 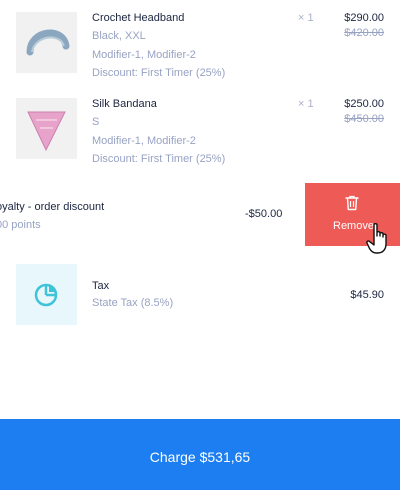 What do you see at coordinates (46, 128) in the screenshot?
I see `bandana-image` at bounding box center [46, 128].